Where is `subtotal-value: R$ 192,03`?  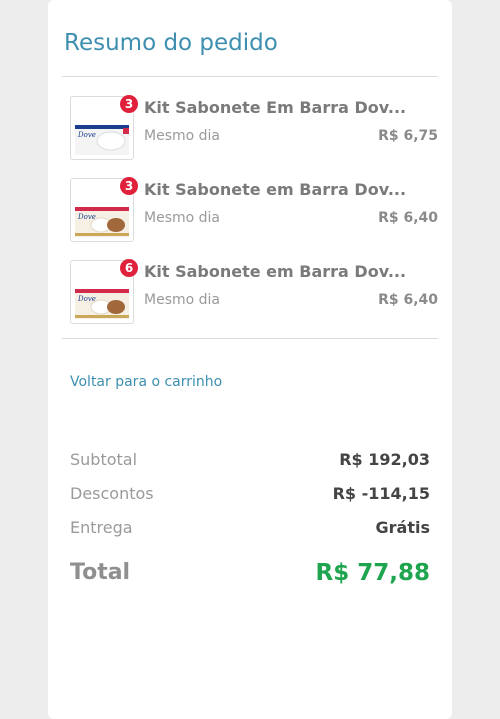
subtotal-value: R$ 192,03 is located at coordinates (384, 459).